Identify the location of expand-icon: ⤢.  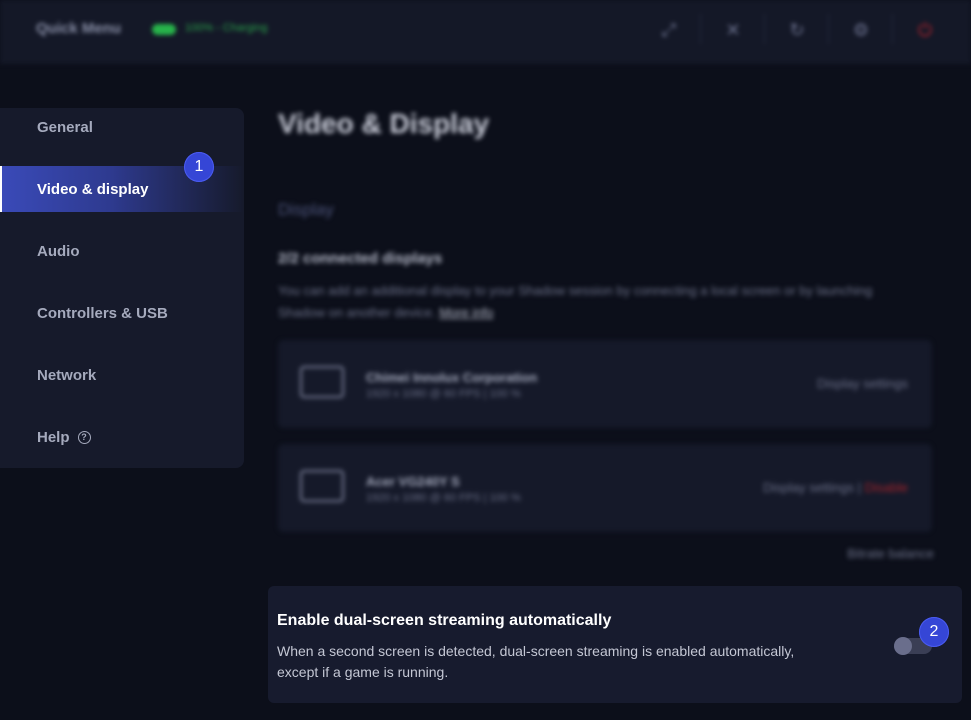
(669, 30).